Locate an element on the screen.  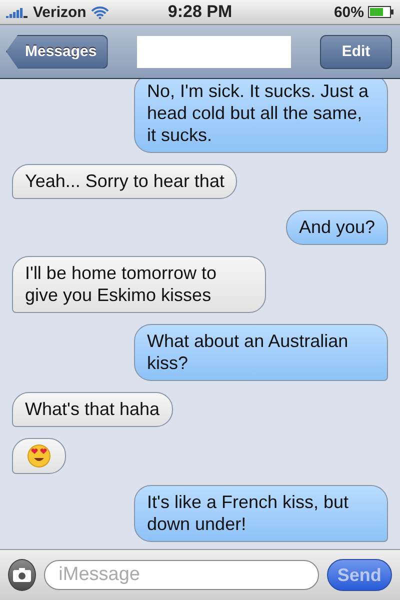
message-bubble: What's that haha is located at coordinates (92, 409).